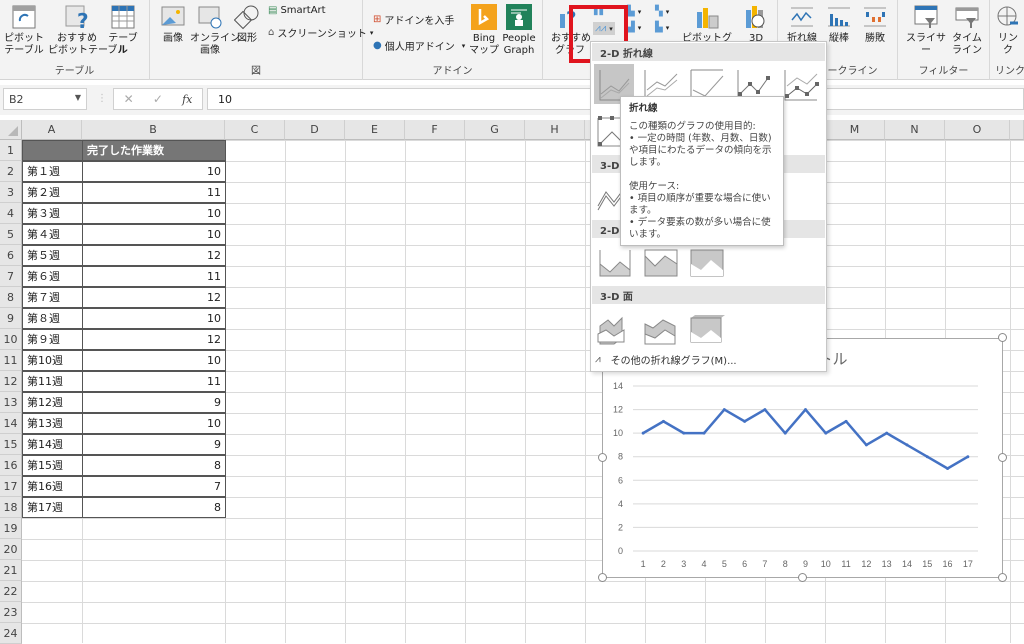  I want to click on cell-value: 7, so click(154, 486).